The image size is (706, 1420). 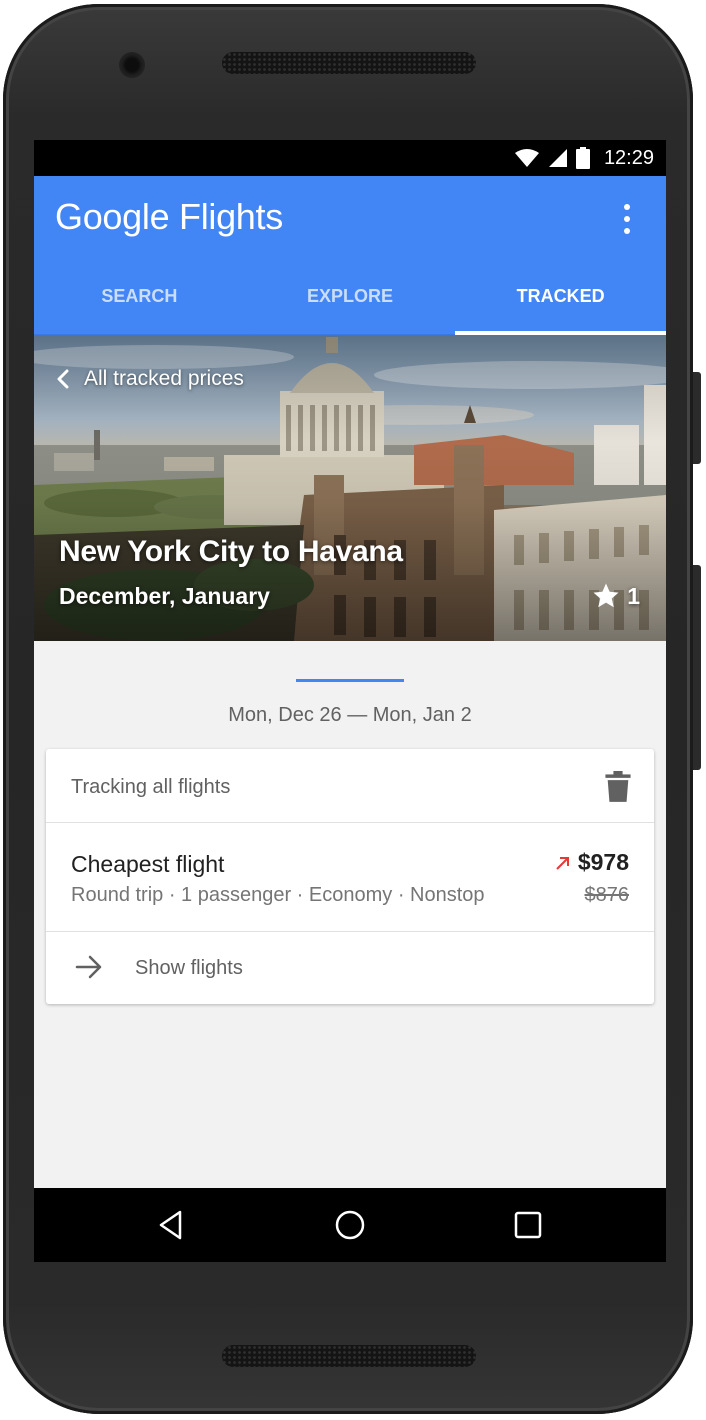 What do you see at coordinates (112, 216) in the screenshot?
I see `google-logo-text: Google` at bounding box center [112, 216].